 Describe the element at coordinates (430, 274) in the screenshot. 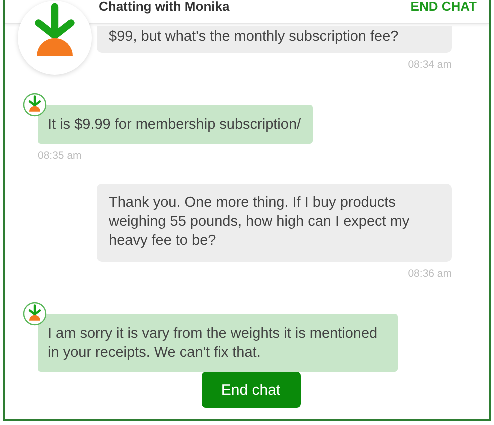

I see `message-time: 08:36 am` at that location.